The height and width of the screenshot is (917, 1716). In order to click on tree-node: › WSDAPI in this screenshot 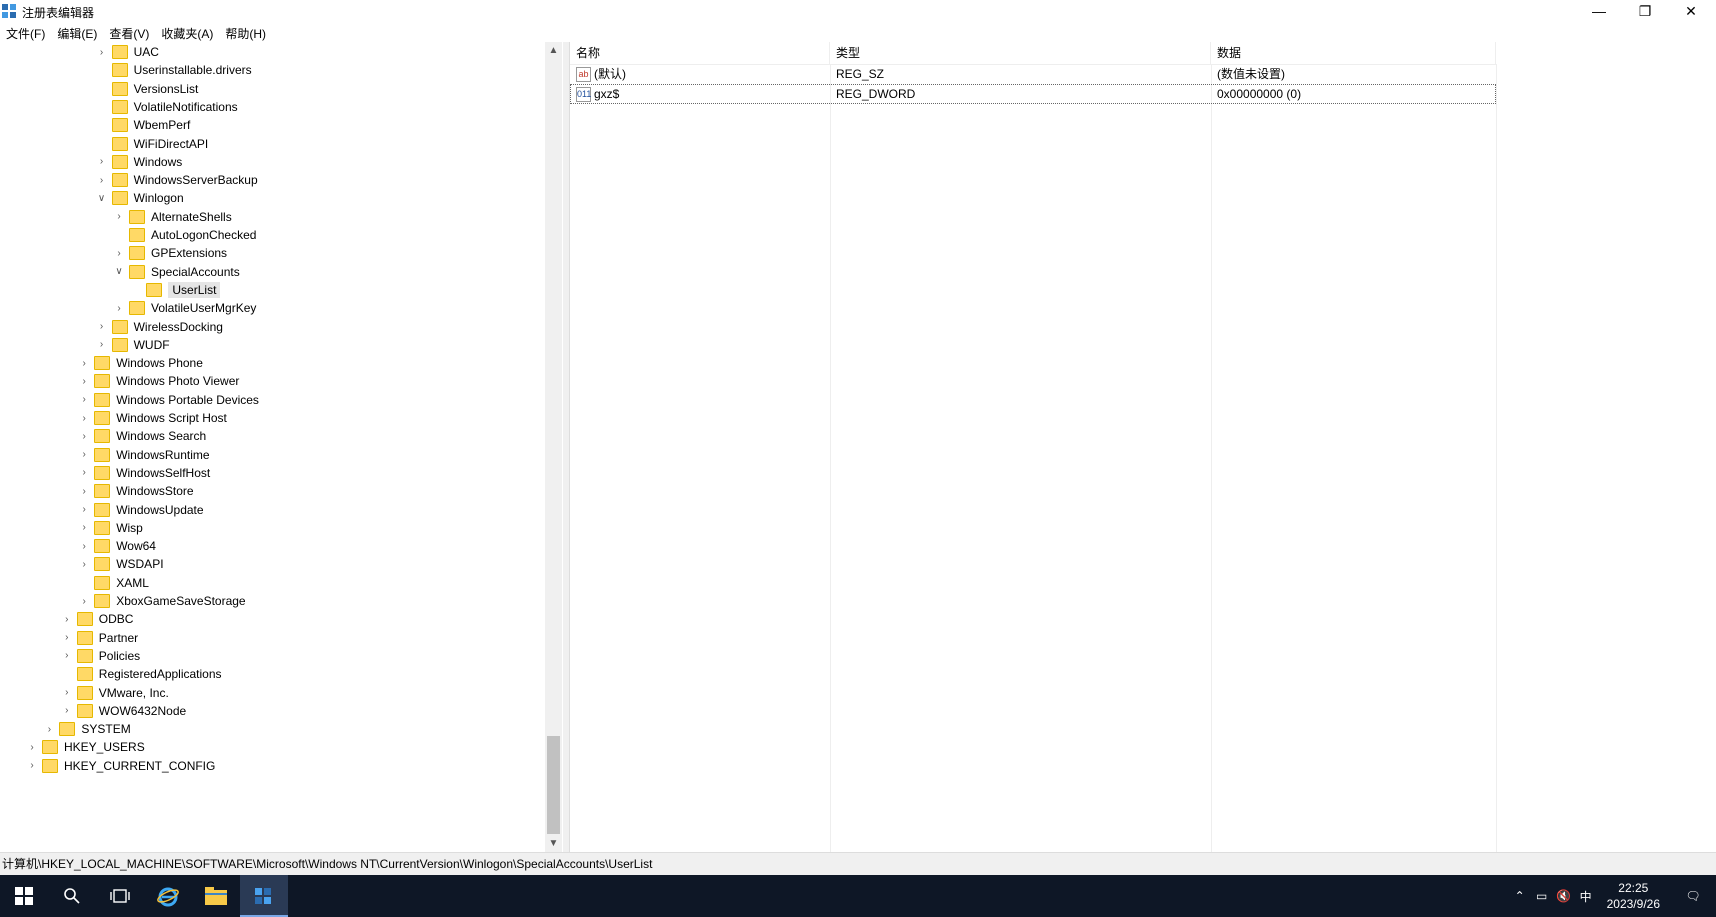, I will do `click(121, 564)`.